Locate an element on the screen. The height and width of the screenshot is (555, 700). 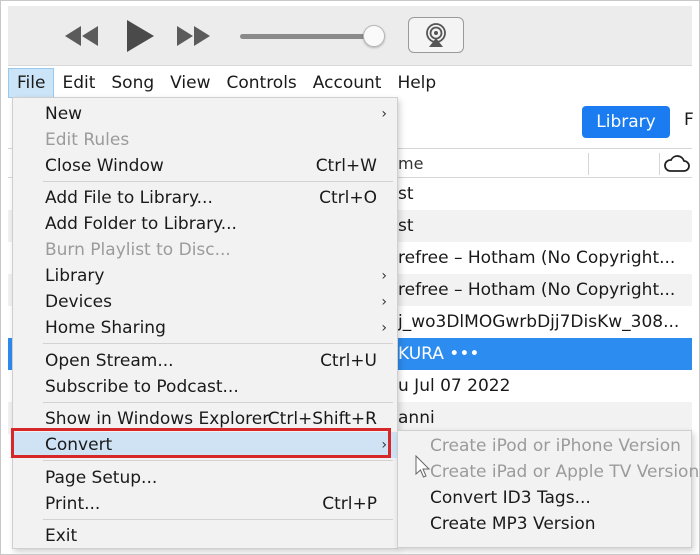
airplay-button is located at coordinates (436, 35).